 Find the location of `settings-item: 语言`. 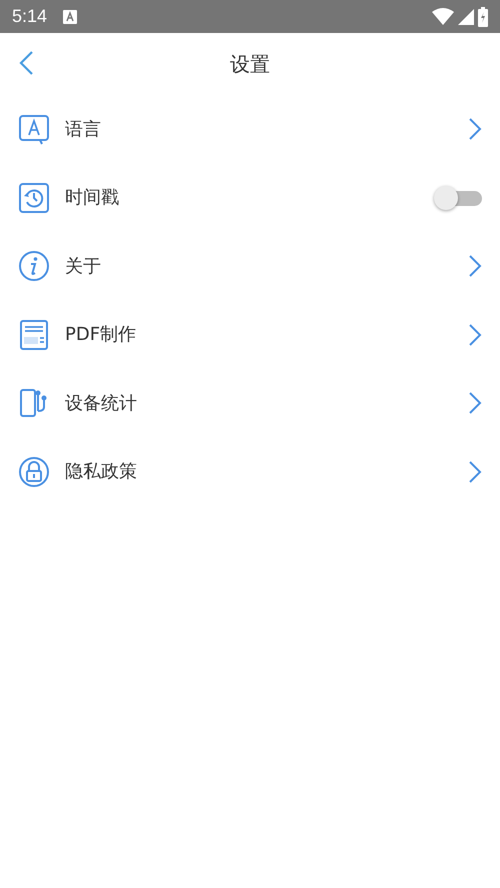

settings-item: 语言 is located at coordinates (250, 129).